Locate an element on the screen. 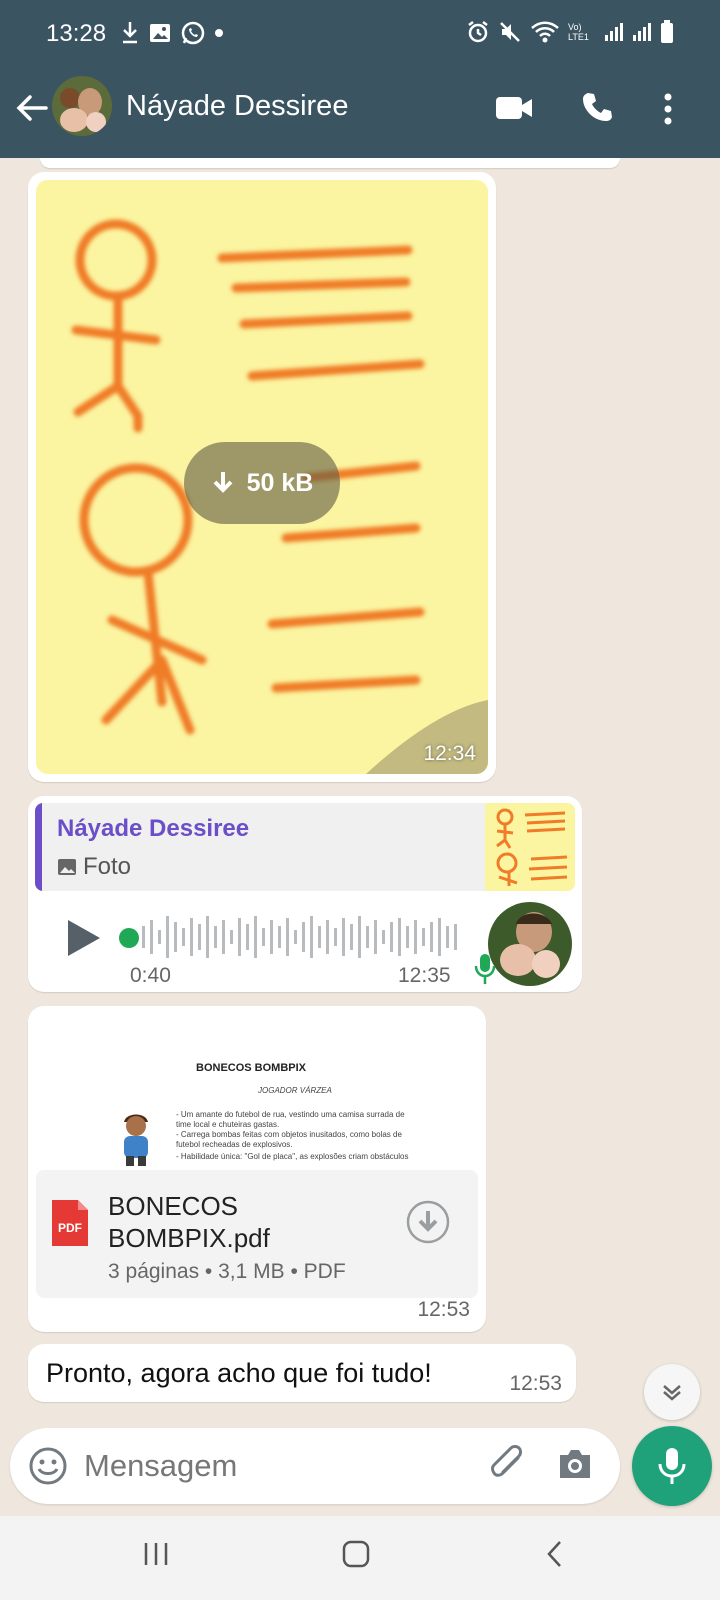 This screenshot has height=1600, width=720. doc-preview-line: time local e chuteiras gastas. is located at coordinates (228, 1124).